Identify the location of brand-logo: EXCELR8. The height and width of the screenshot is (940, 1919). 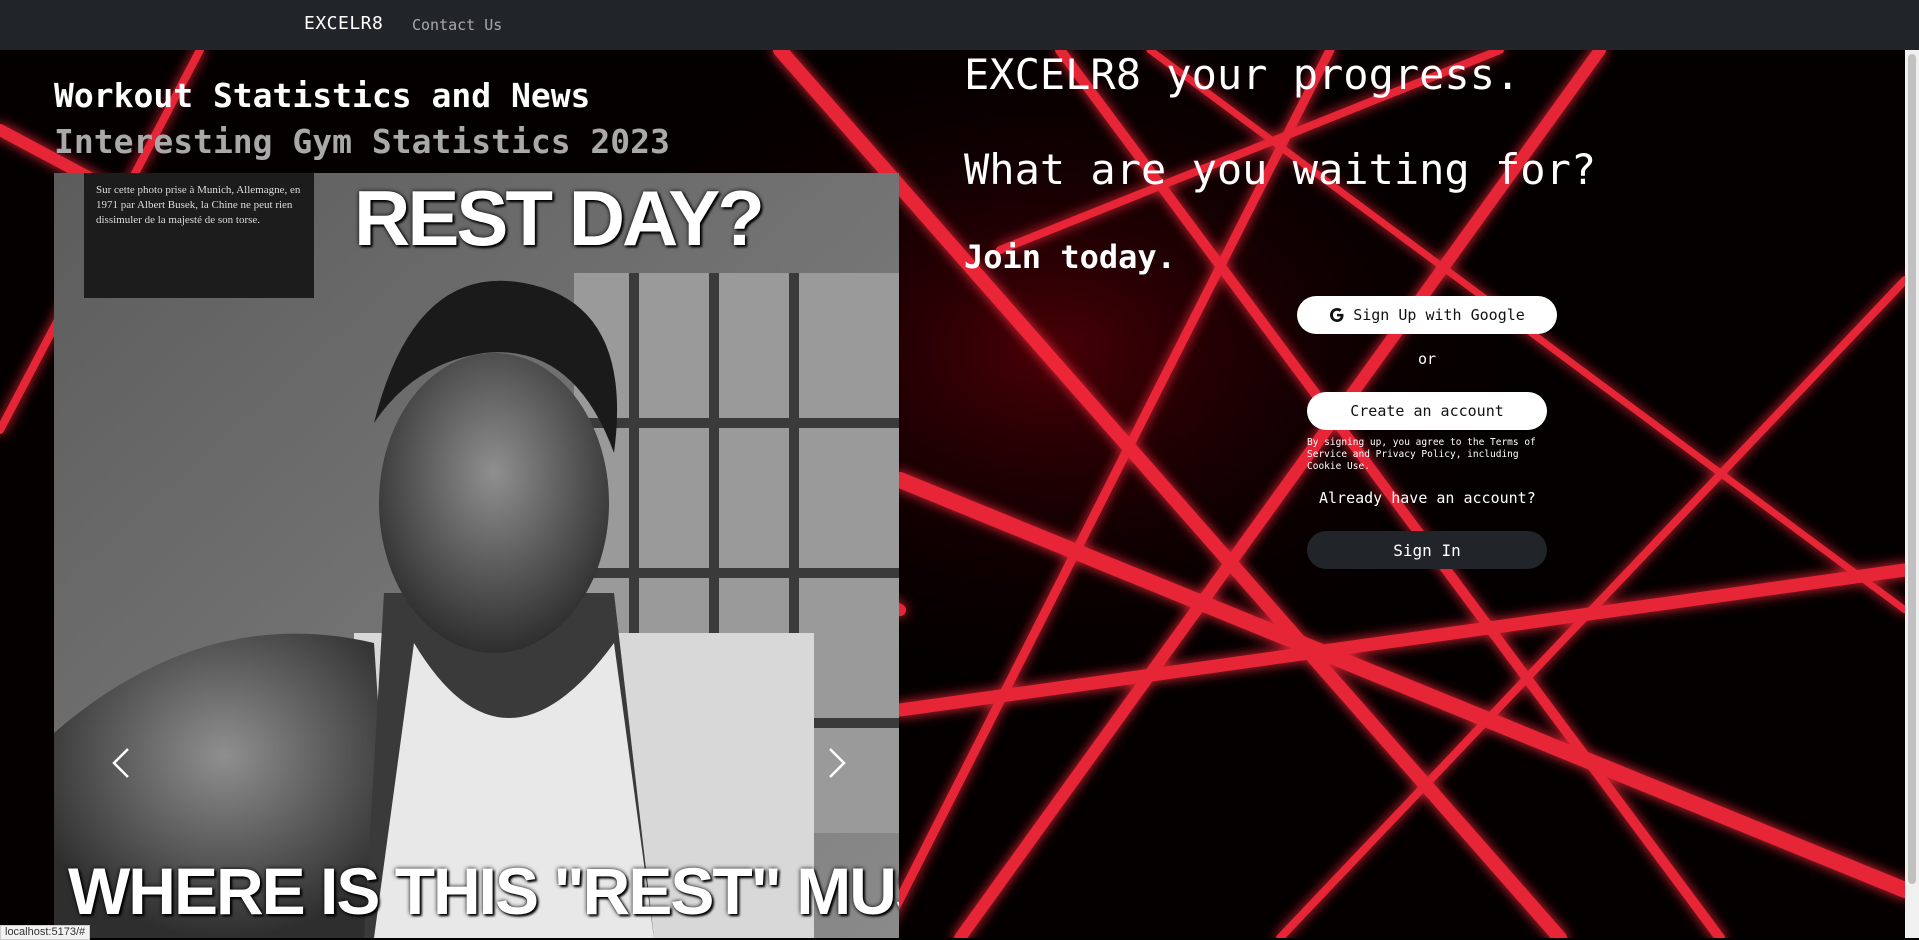
(343, 23).